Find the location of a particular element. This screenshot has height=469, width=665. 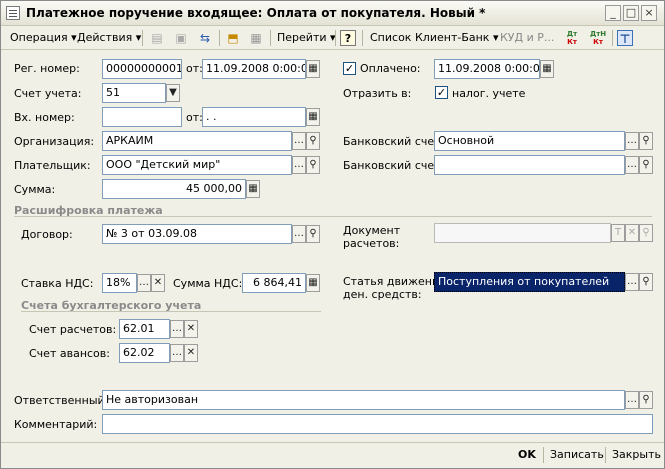

vat-rate-label: Ставка НДС: is located at coordinates (57, 283).